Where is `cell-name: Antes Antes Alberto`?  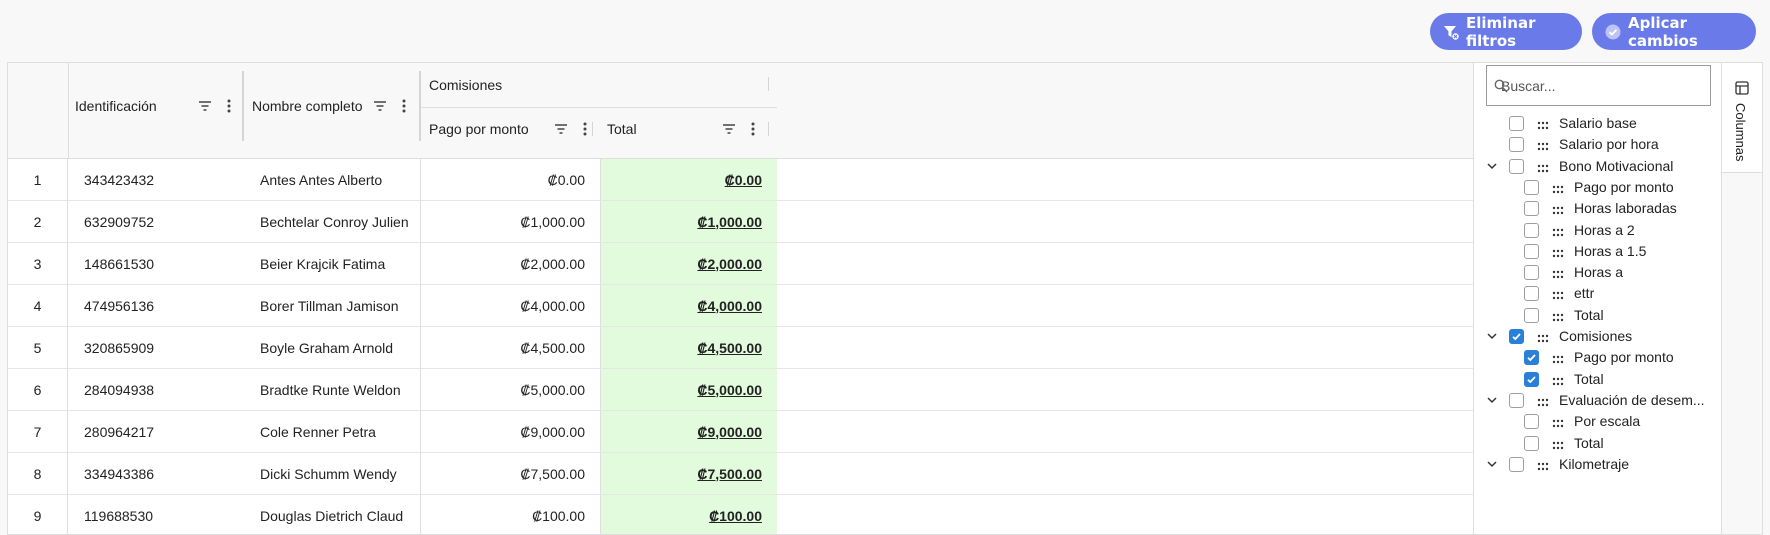
cell-name: Antes Antes Alberto is located at coordinates (333, 179).